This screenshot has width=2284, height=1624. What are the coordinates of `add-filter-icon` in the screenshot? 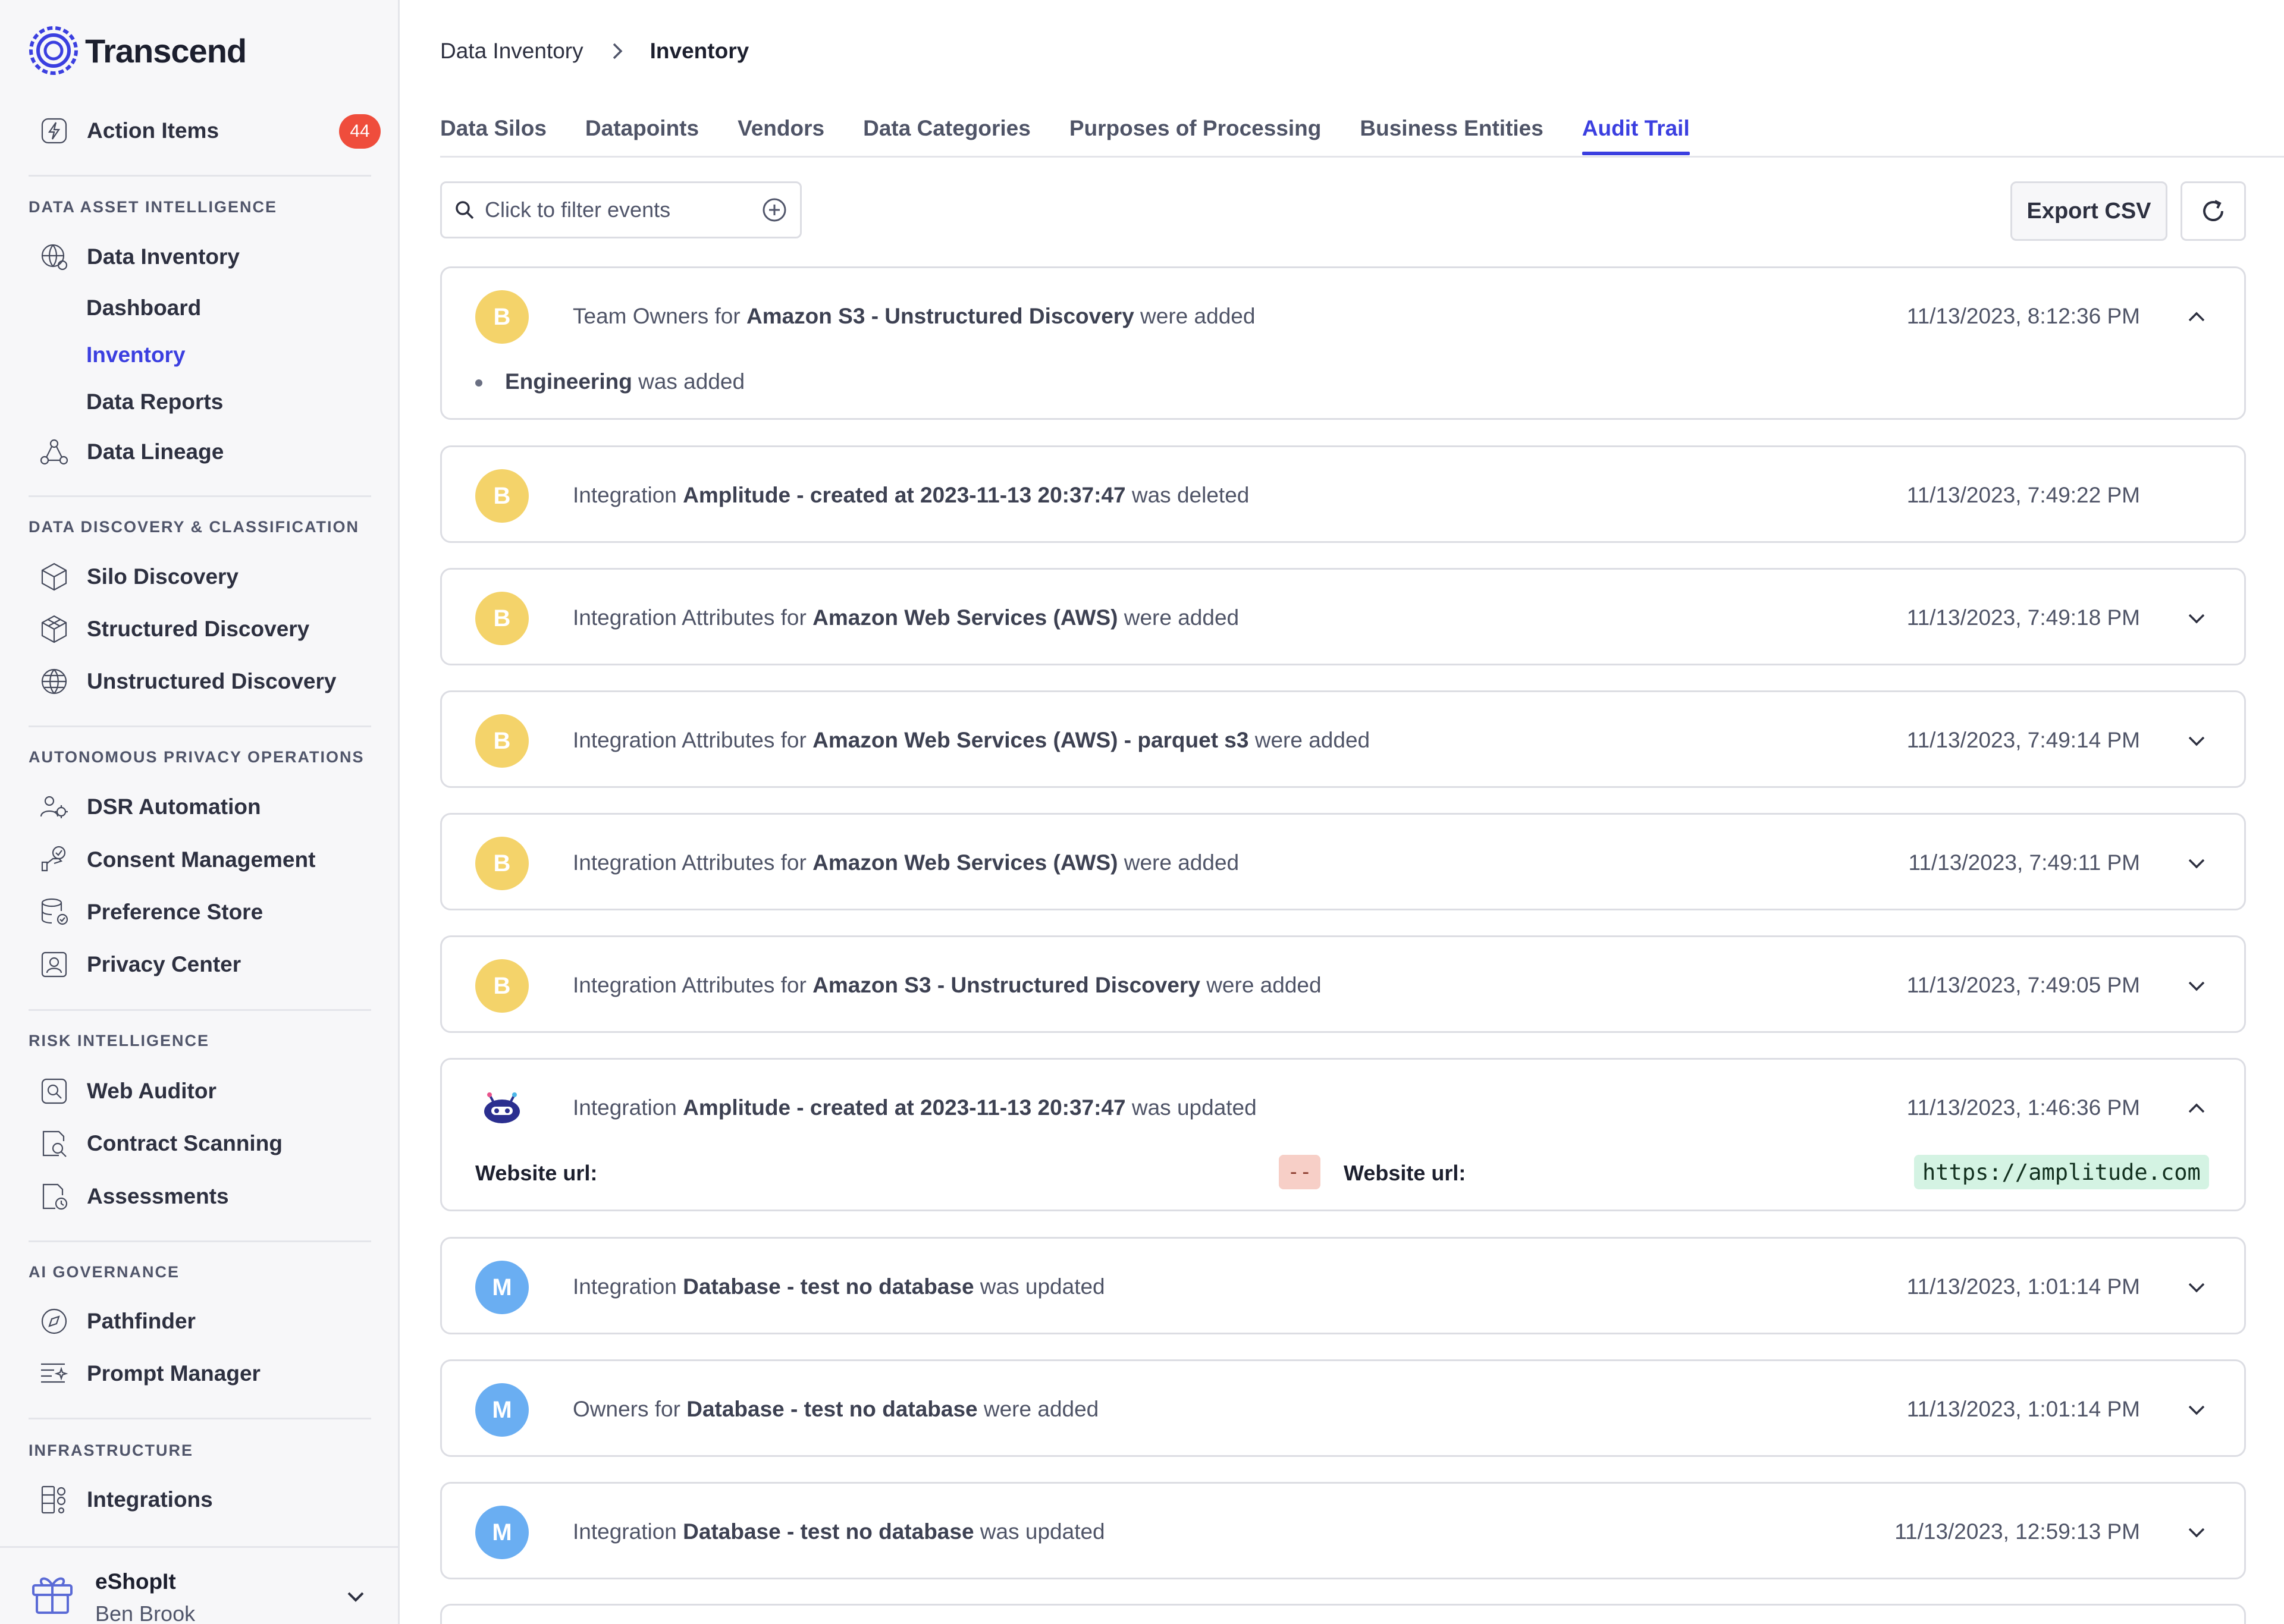 It's located at (774, 210).